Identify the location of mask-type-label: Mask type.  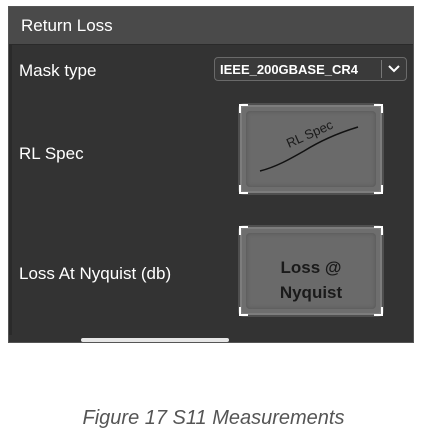
(58, 70).